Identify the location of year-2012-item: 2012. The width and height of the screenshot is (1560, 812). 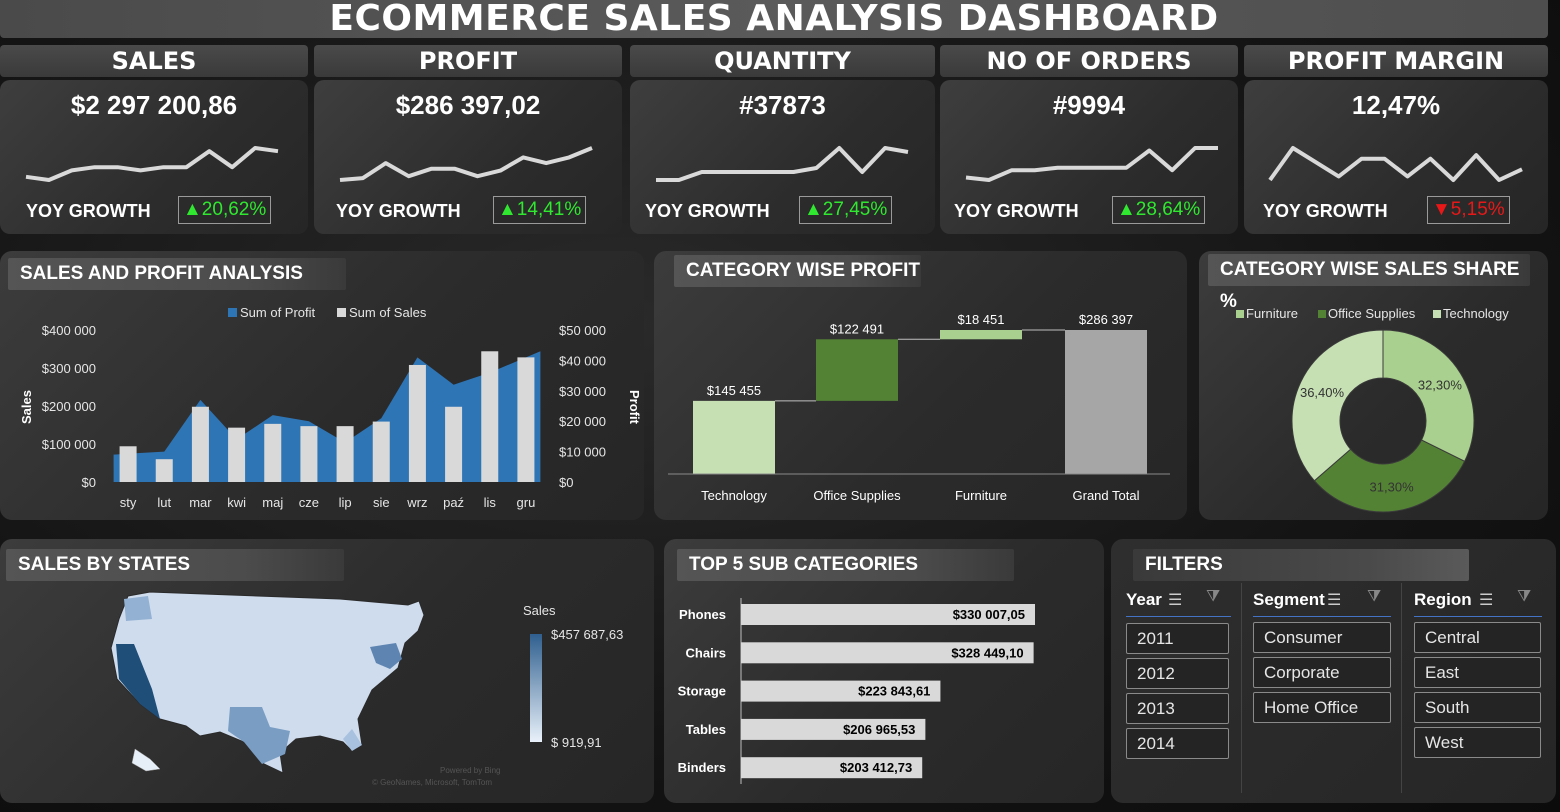
(1177, 673).